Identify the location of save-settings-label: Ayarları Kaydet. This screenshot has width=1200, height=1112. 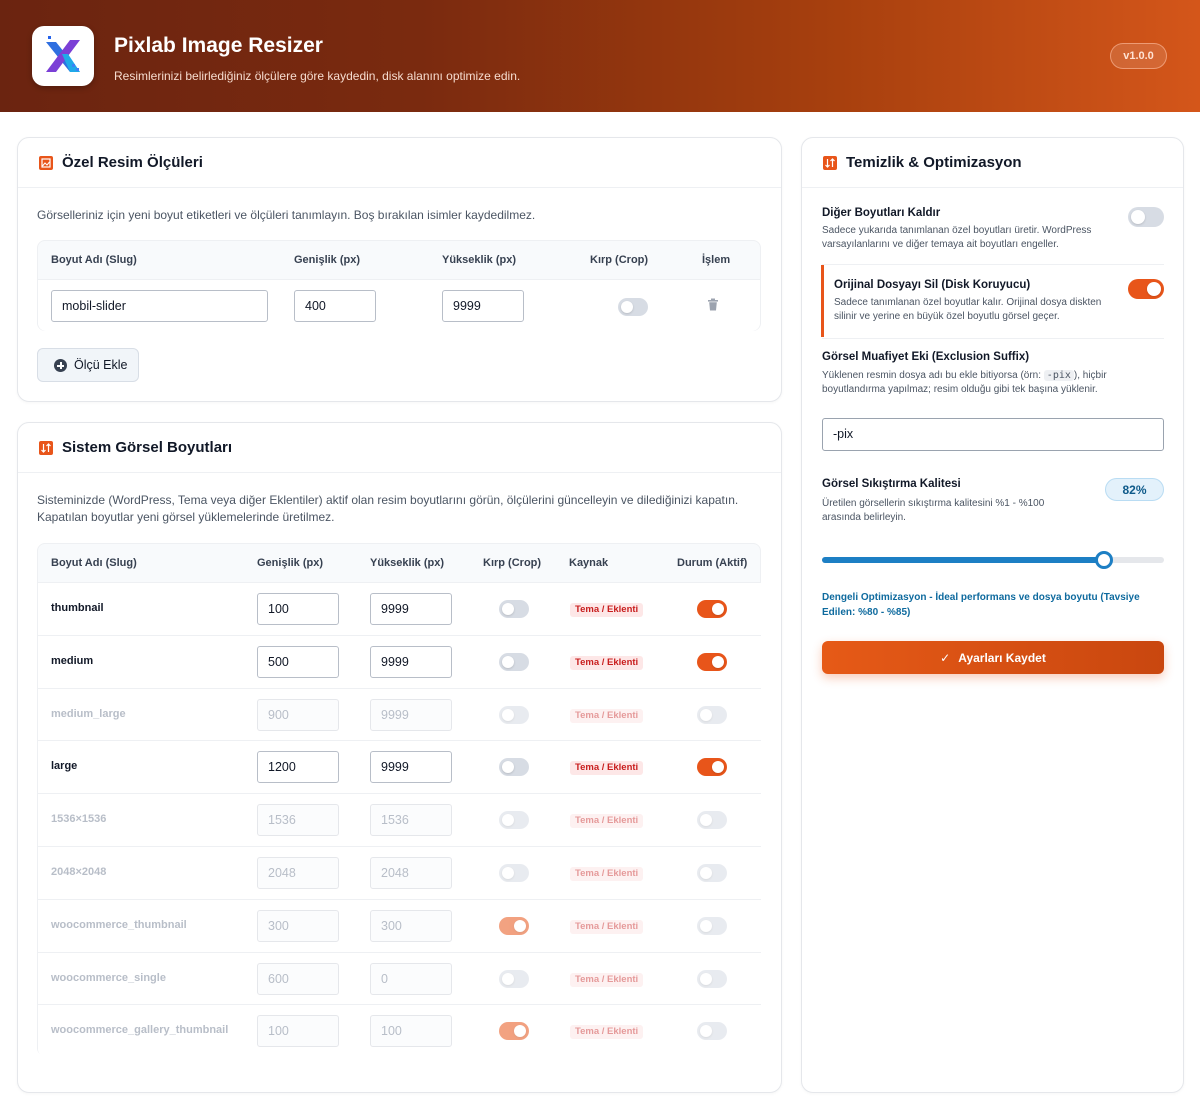
(1002, 657).